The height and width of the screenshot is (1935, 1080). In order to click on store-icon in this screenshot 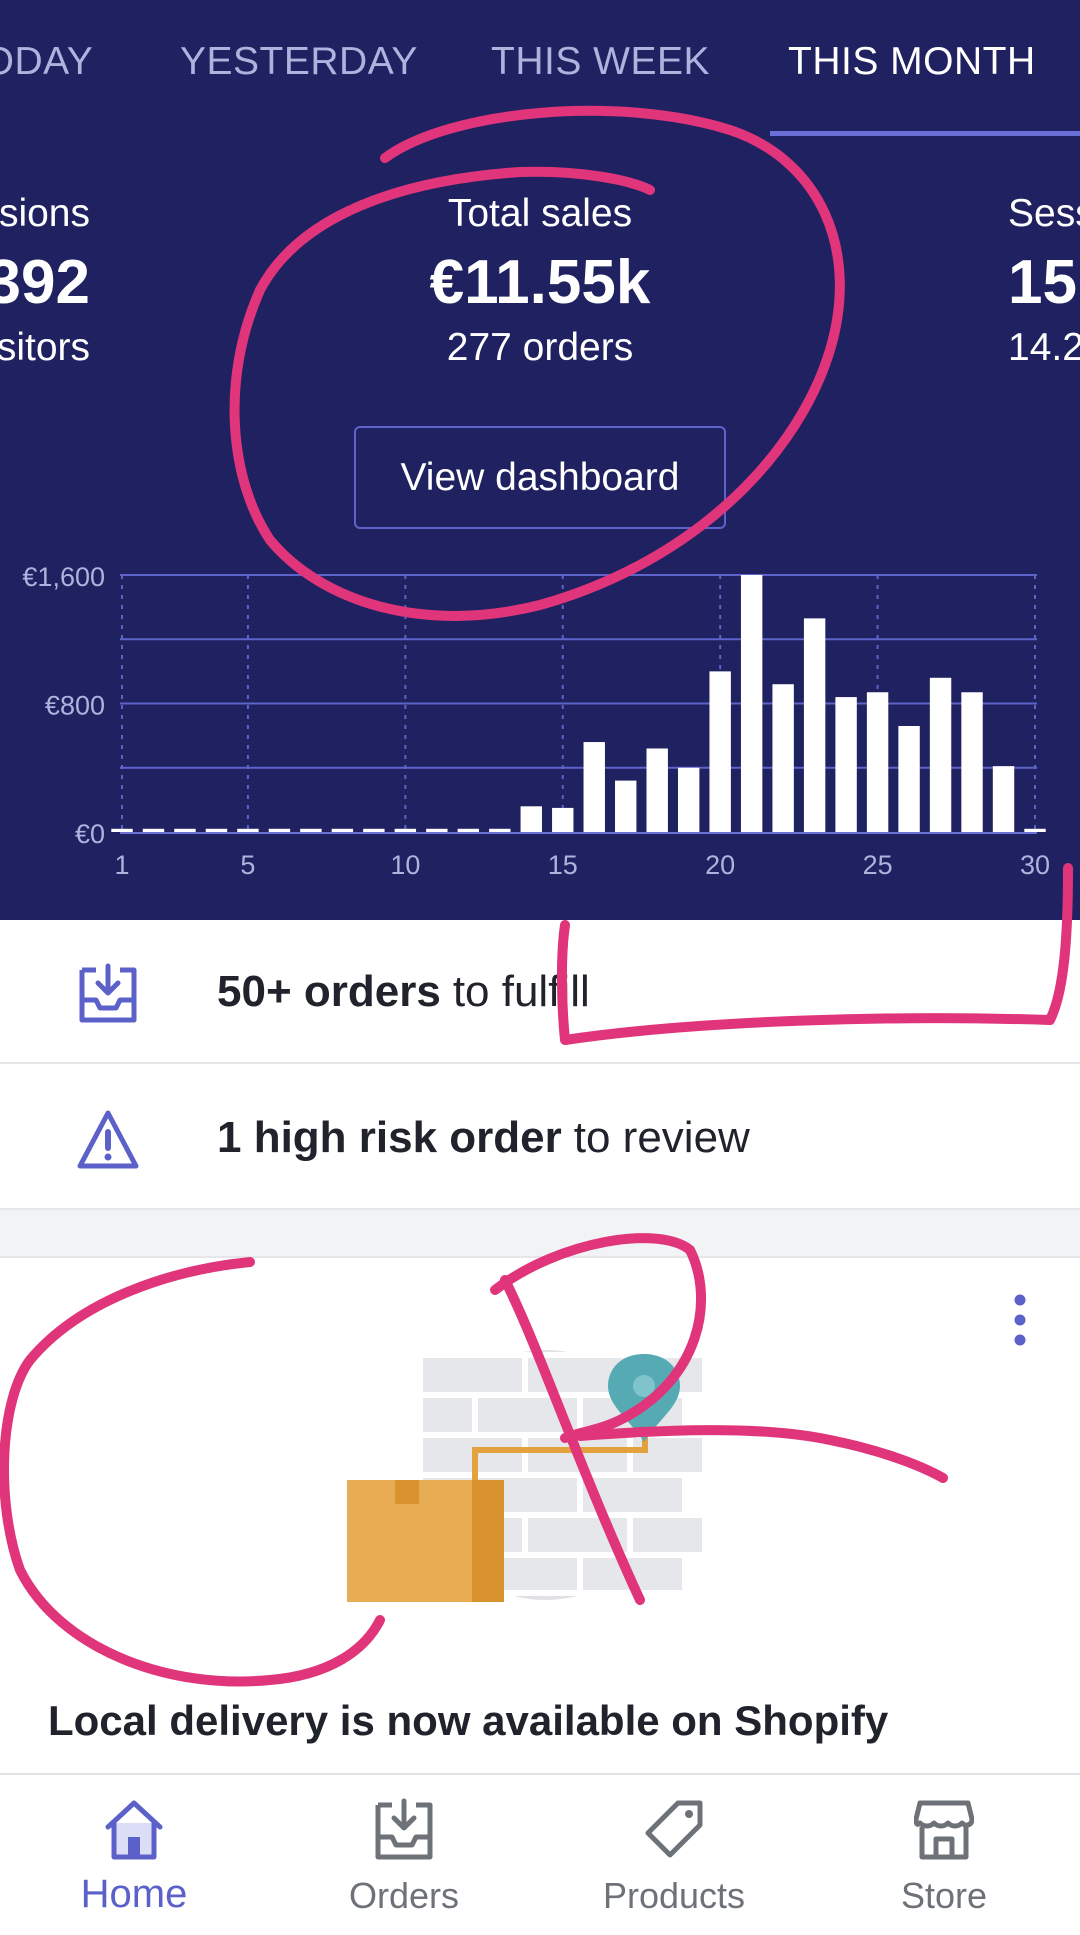, I will do `click(944, 1830)`.